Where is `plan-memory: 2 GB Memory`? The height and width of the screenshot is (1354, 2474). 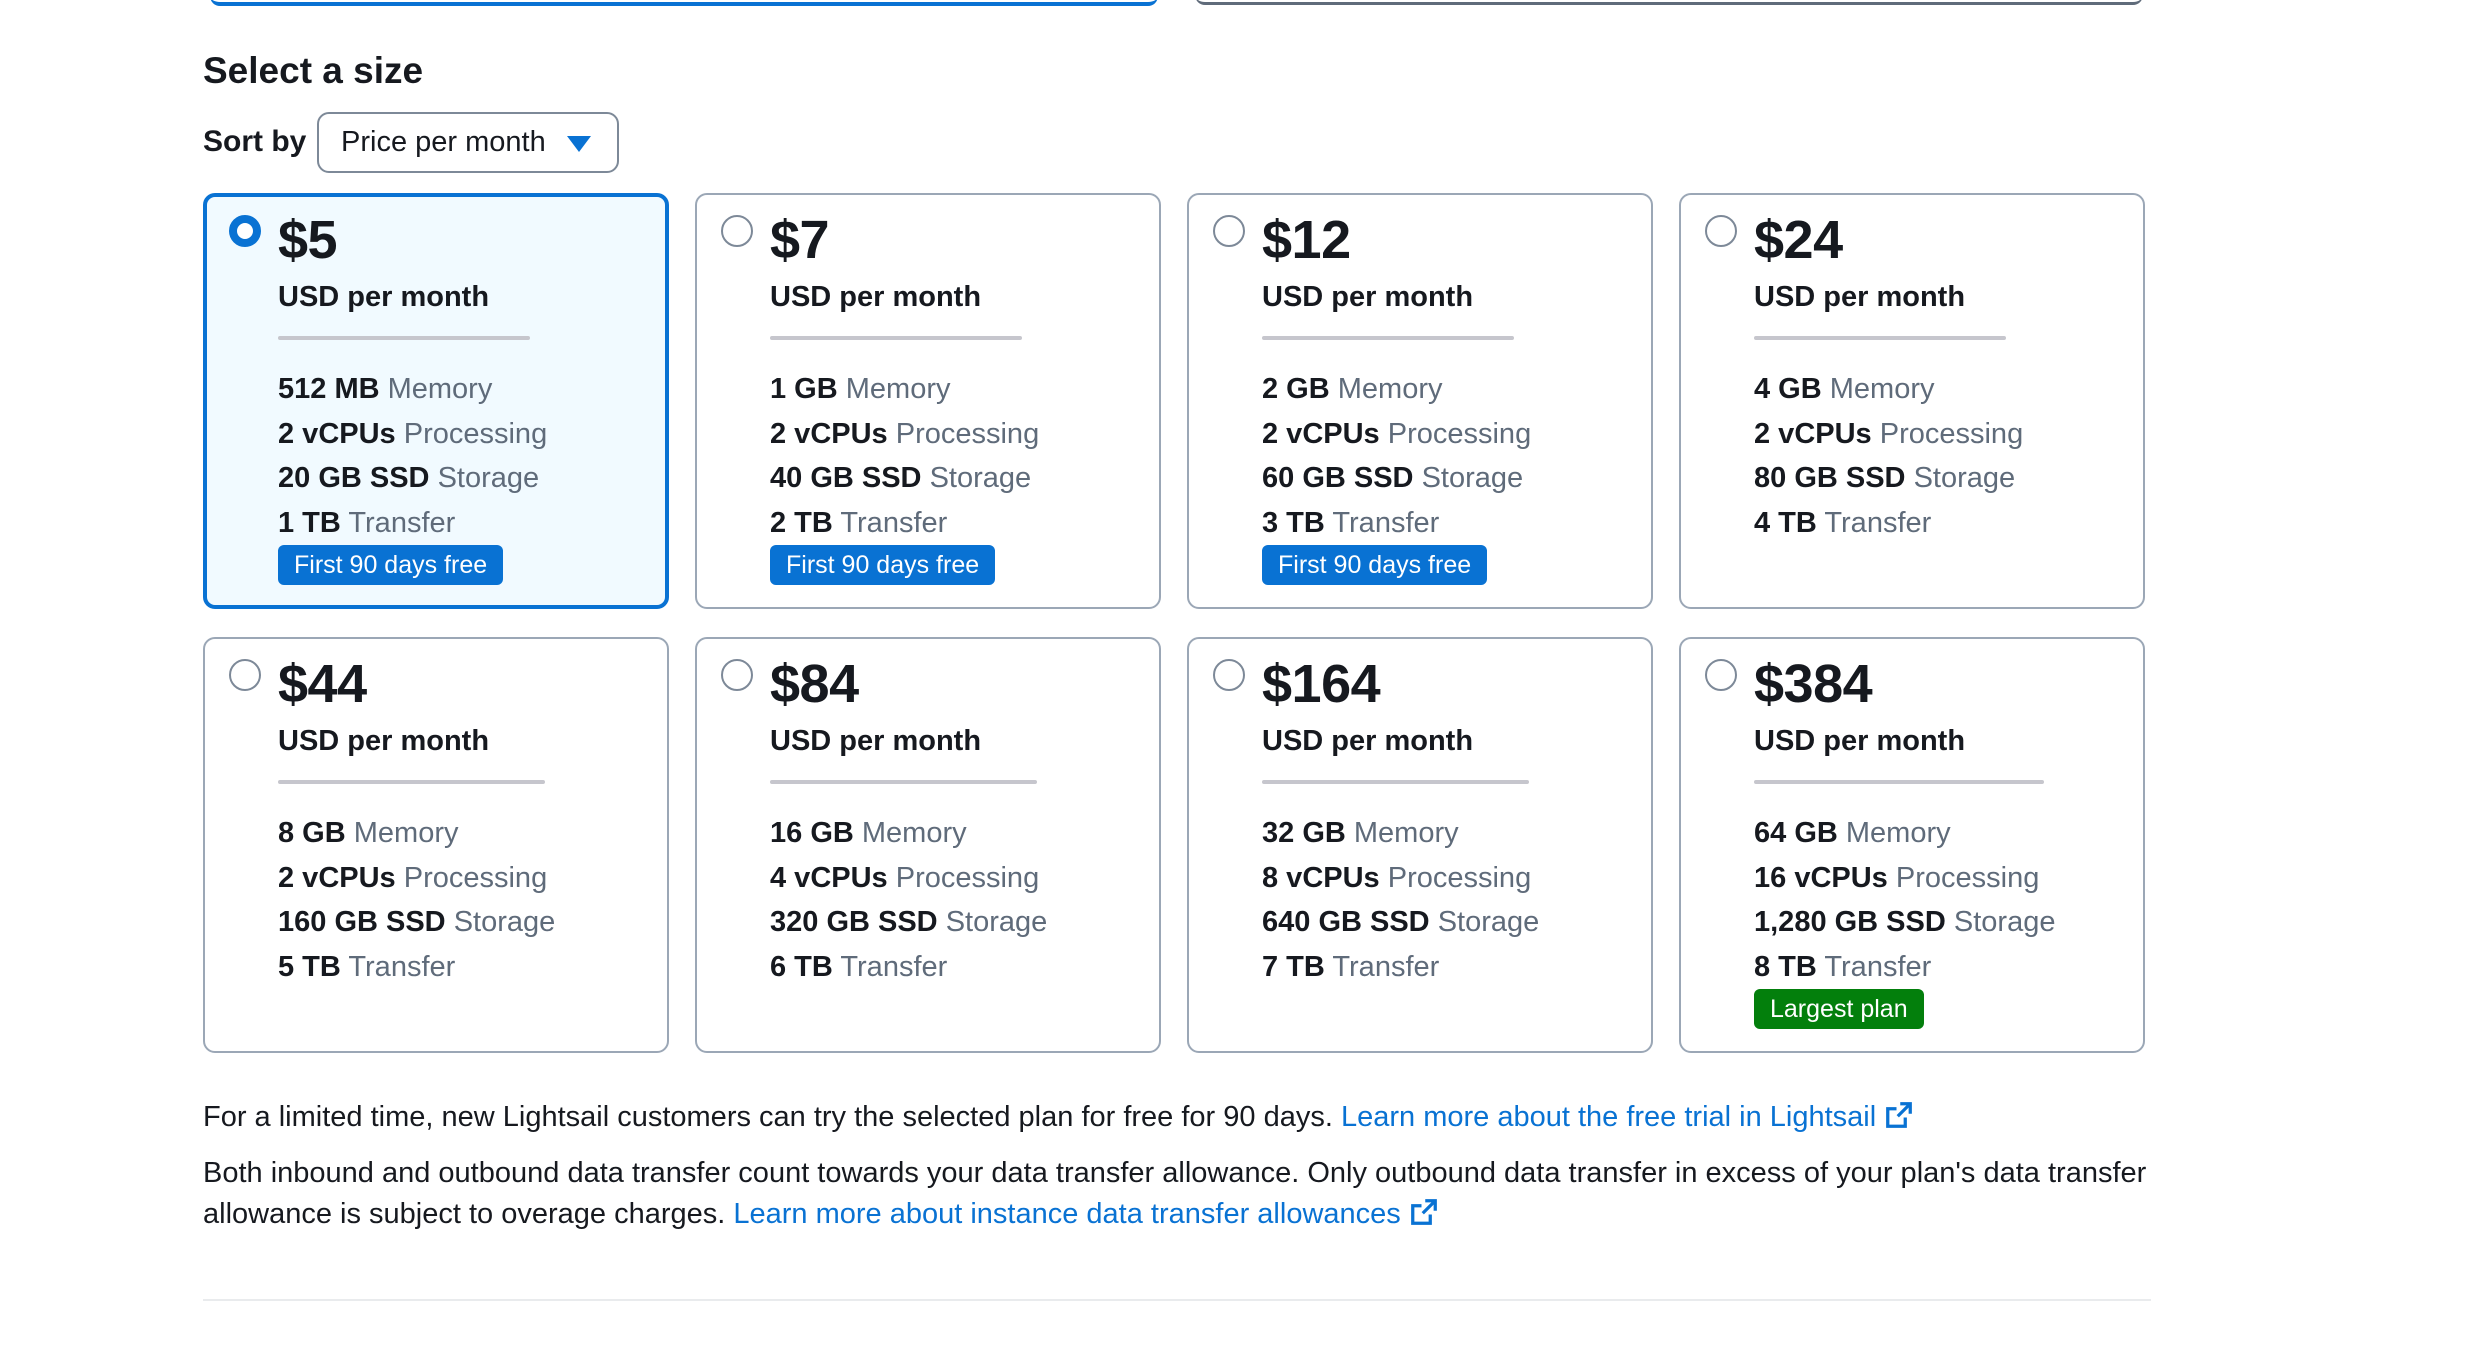
plan-memory: 2 GB Memory is located at coordinates (1396, 389).